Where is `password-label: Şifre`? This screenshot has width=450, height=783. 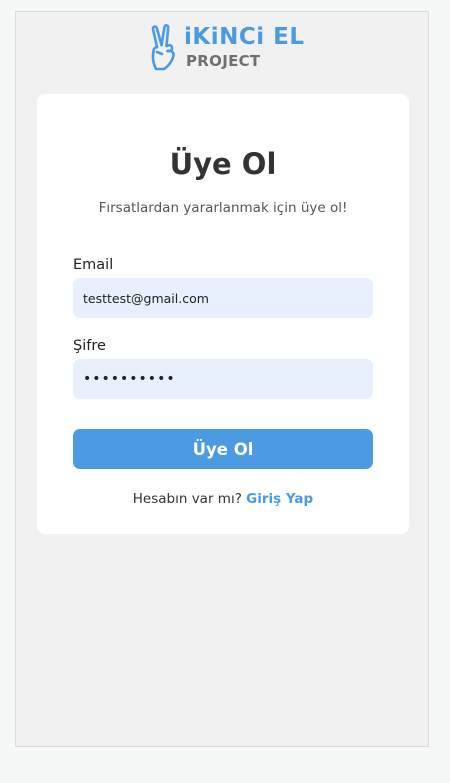 password-label: Şifre is located at coordinates (89, 346).